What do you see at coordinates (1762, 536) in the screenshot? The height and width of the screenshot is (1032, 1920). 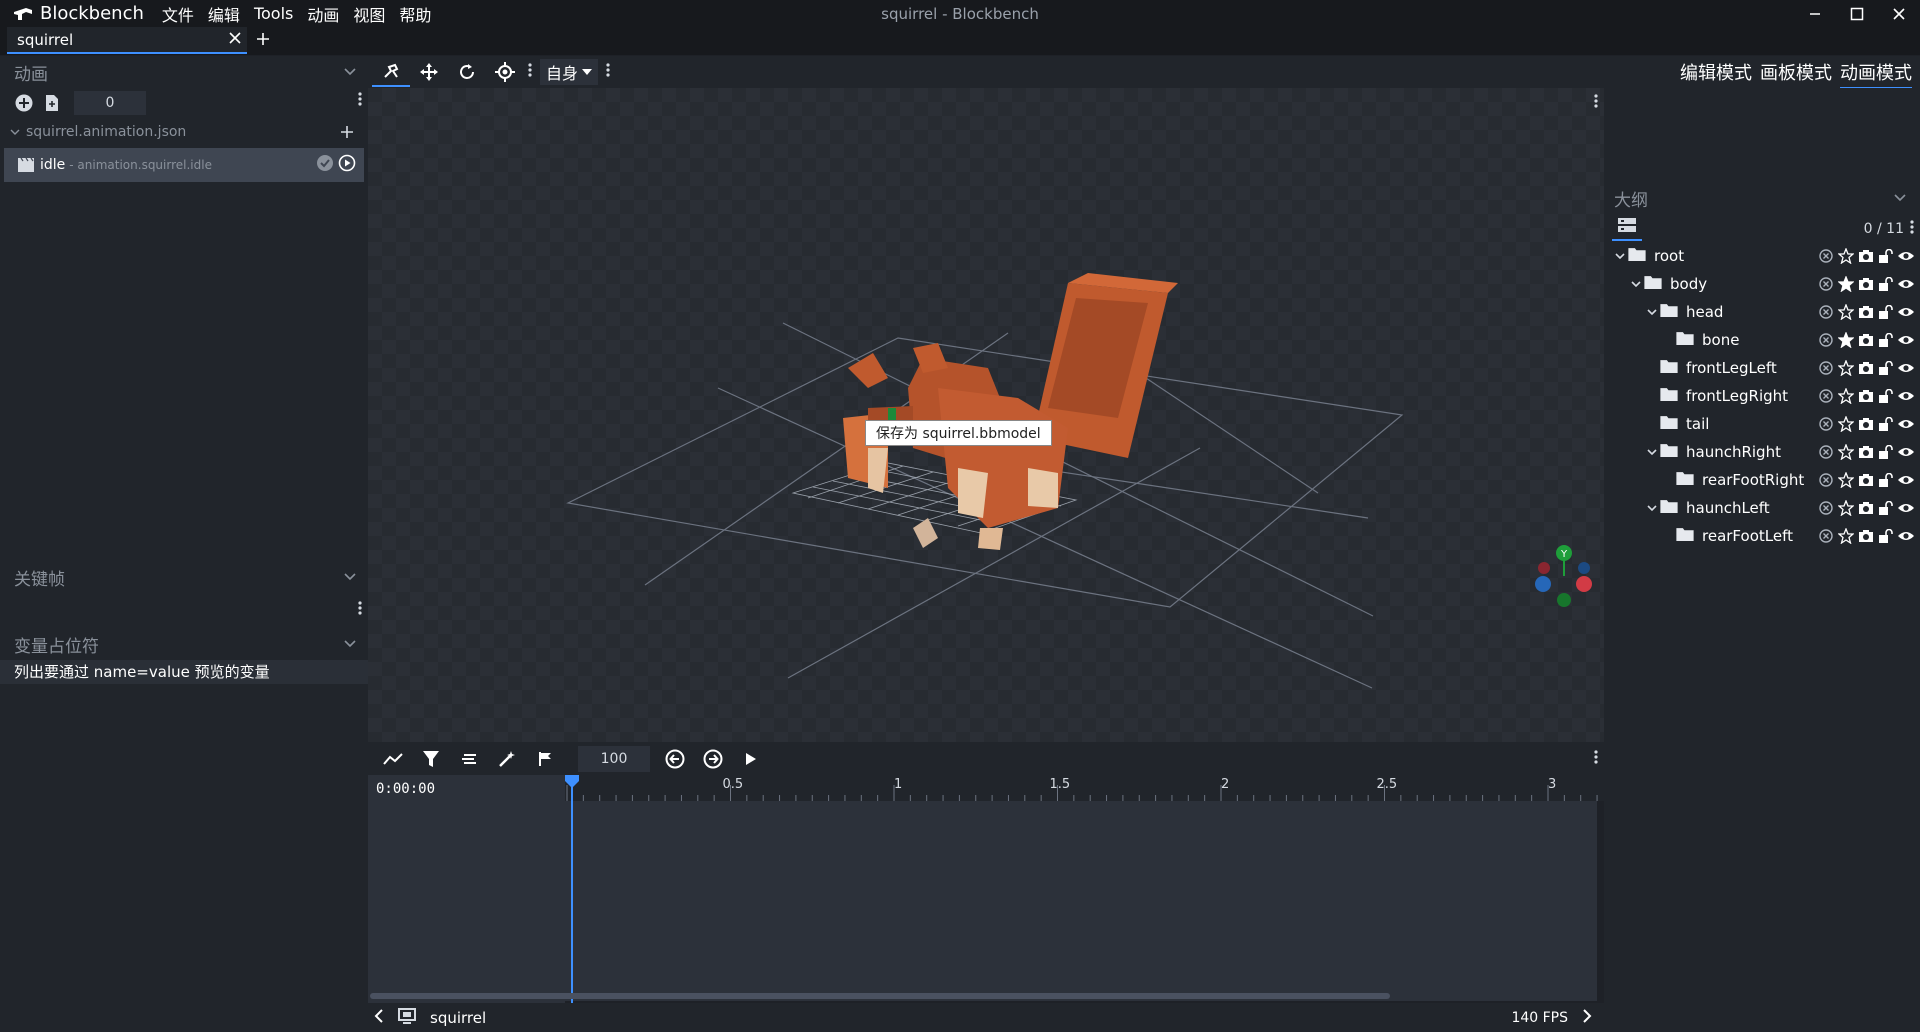 I see `outliner-node: rearFootLeft` at bounding box center [1762, 536].